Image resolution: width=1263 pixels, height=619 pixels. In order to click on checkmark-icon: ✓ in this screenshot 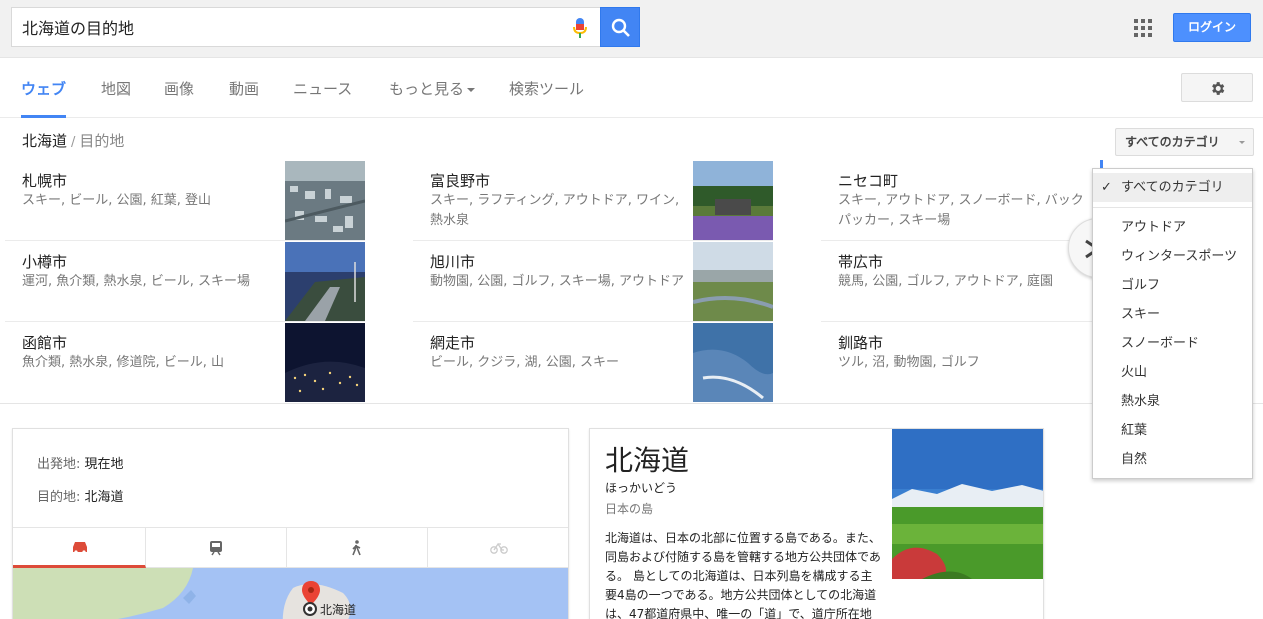, I will do `click(1106, 187)`.